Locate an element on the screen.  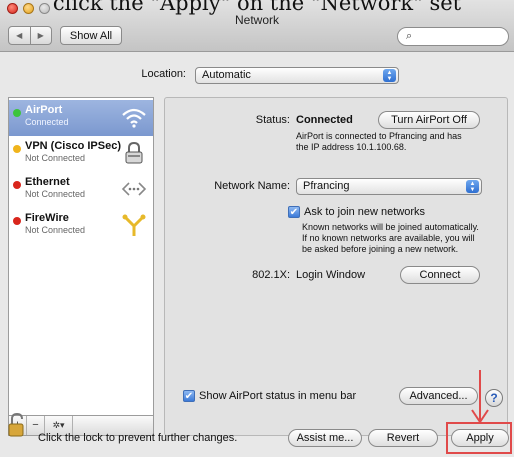
status-label: Status: is located at coordinates (272, 120).